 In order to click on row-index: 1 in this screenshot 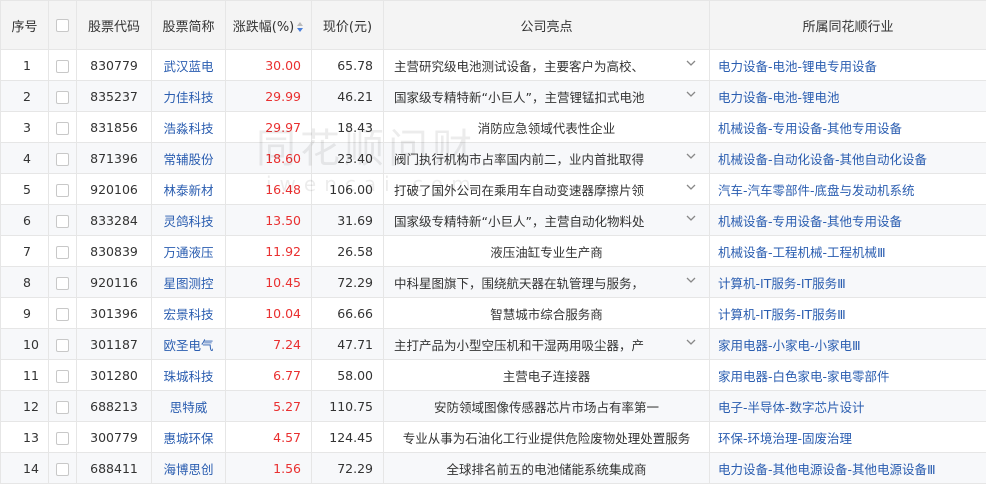, I will do `click(25, 65)`.